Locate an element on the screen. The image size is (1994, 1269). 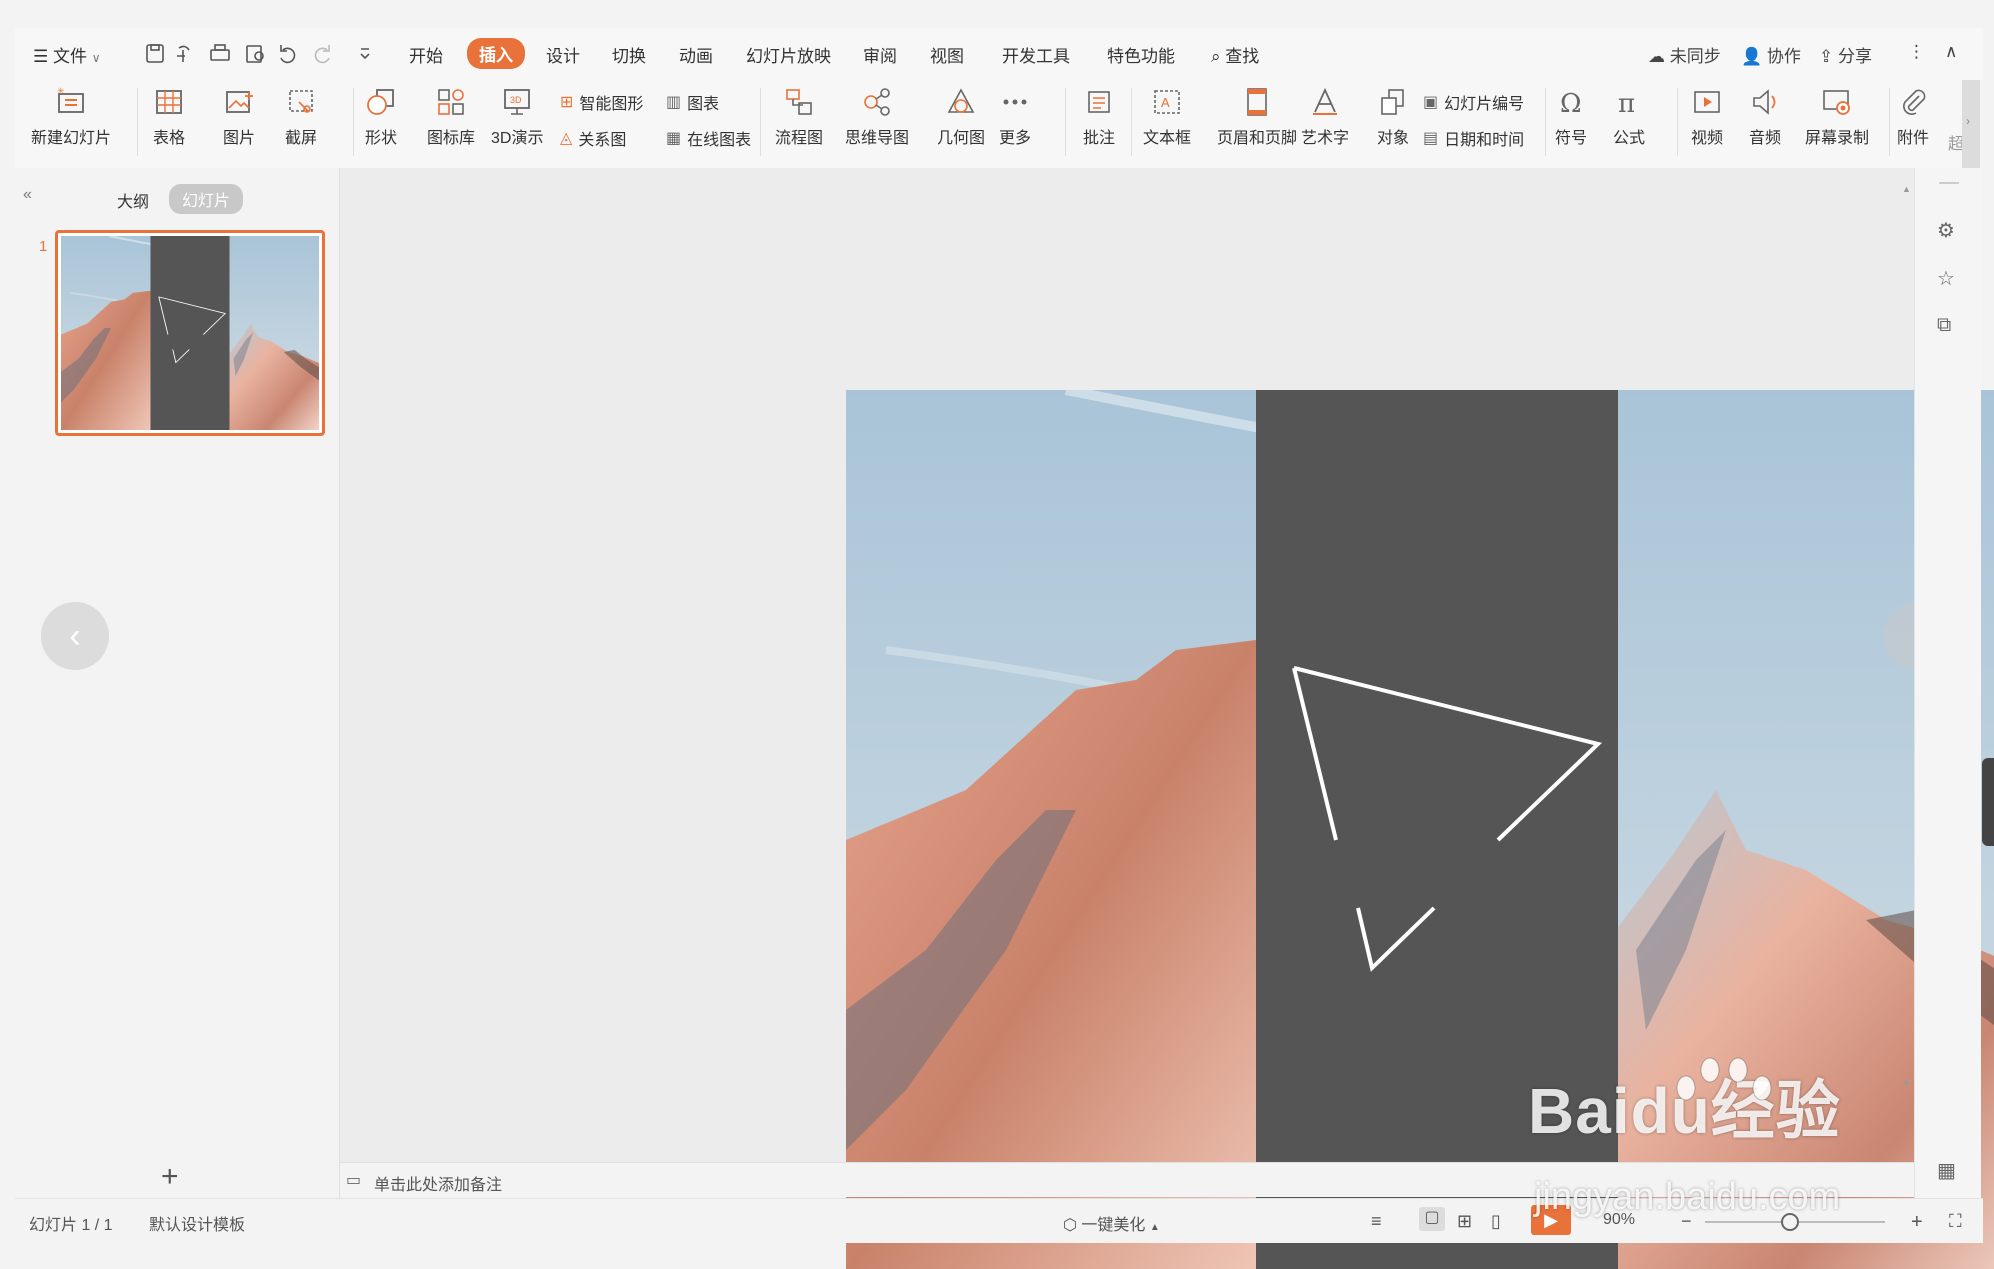
side-tab is located at coordinates (1988, 802).